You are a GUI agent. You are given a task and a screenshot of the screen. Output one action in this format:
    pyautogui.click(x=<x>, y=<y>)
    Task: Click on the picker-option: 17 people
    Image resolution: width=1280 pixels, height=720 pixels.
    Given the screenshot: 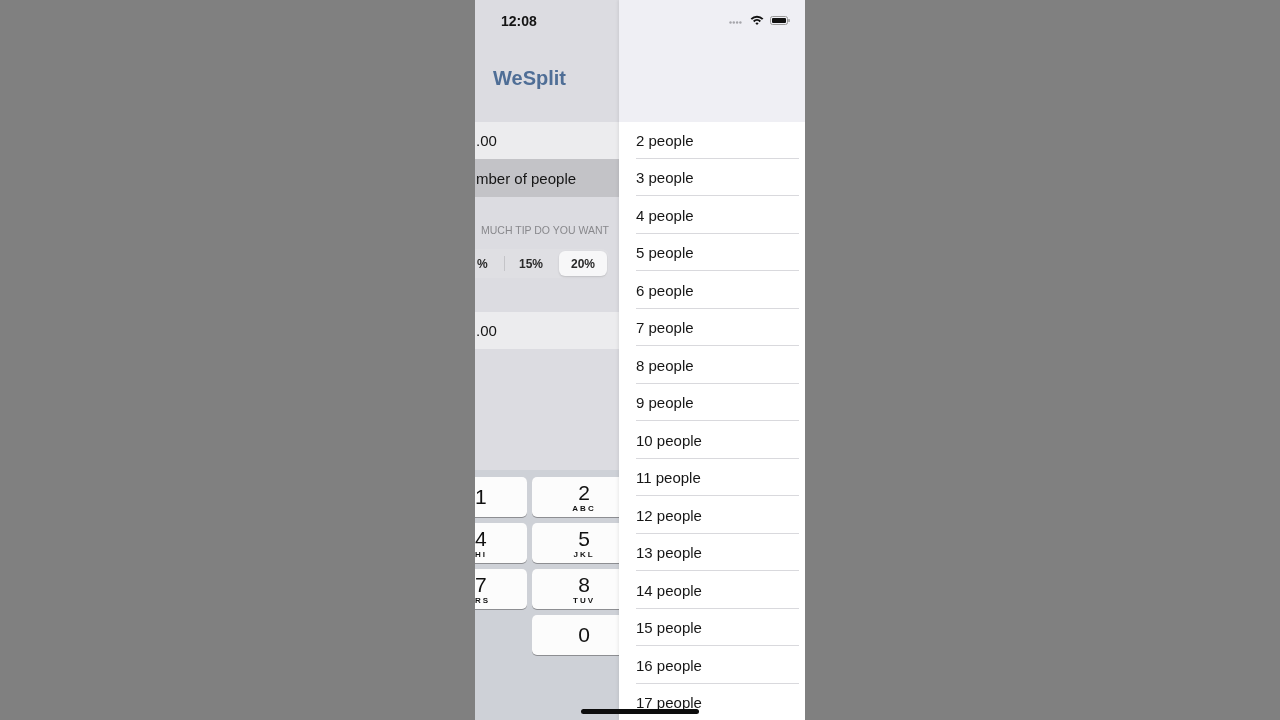 What is the action you would take?
    pyautogui.click(x=712, y=702)
    